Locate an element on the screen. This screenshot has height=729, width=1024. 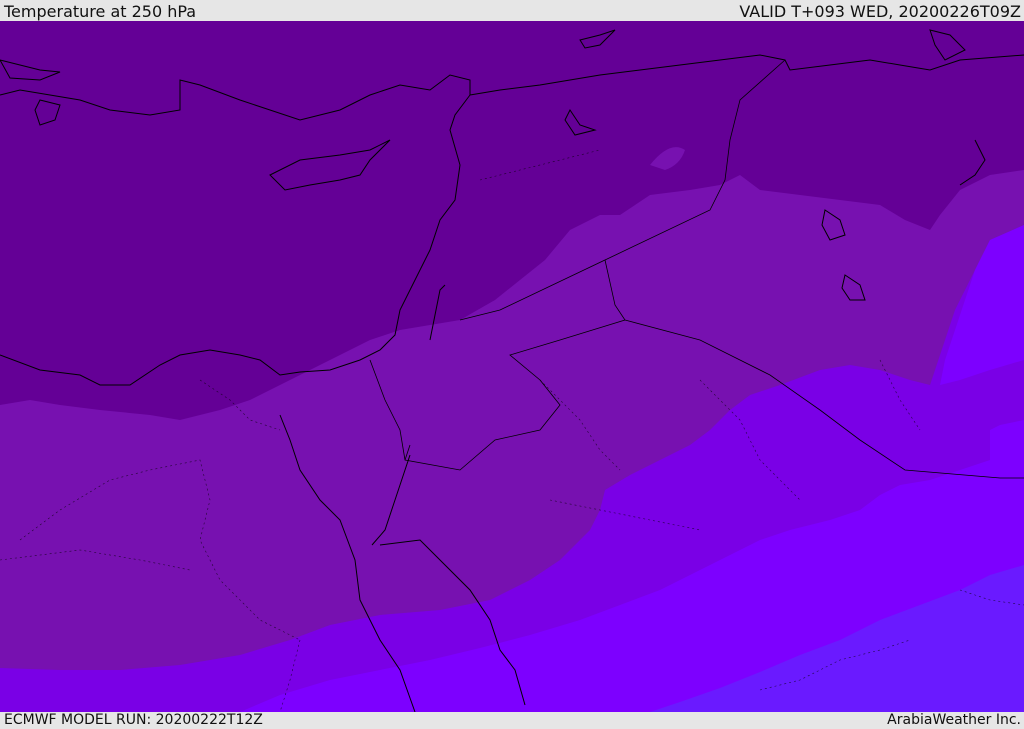
credit: ArabiaWeather Inc. is located at coordinates (954, 720).